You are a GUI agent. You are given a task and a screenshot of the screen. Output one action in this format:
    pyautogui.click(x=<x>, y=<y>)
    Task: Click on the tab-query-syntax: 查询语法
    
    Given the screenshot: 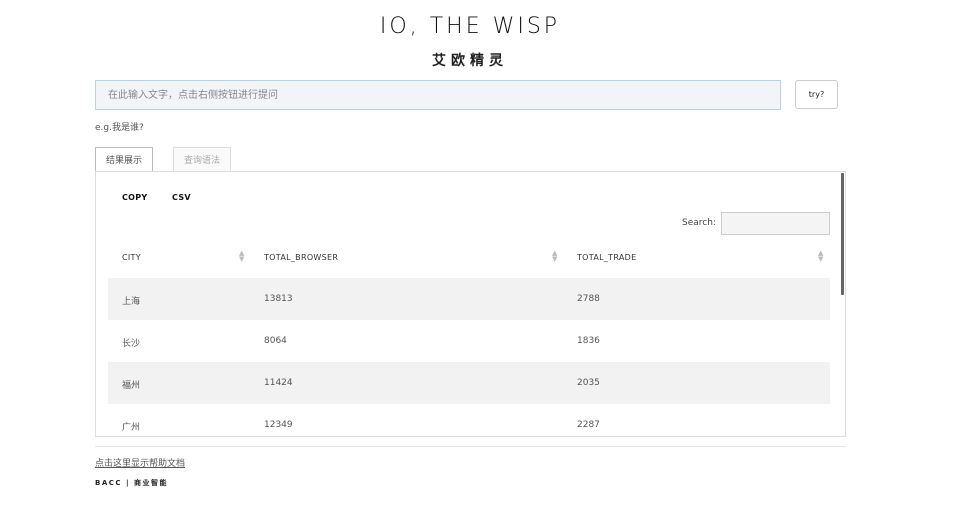 What is the action you would take?
    pyautogui.click(x=202, y=159)
    